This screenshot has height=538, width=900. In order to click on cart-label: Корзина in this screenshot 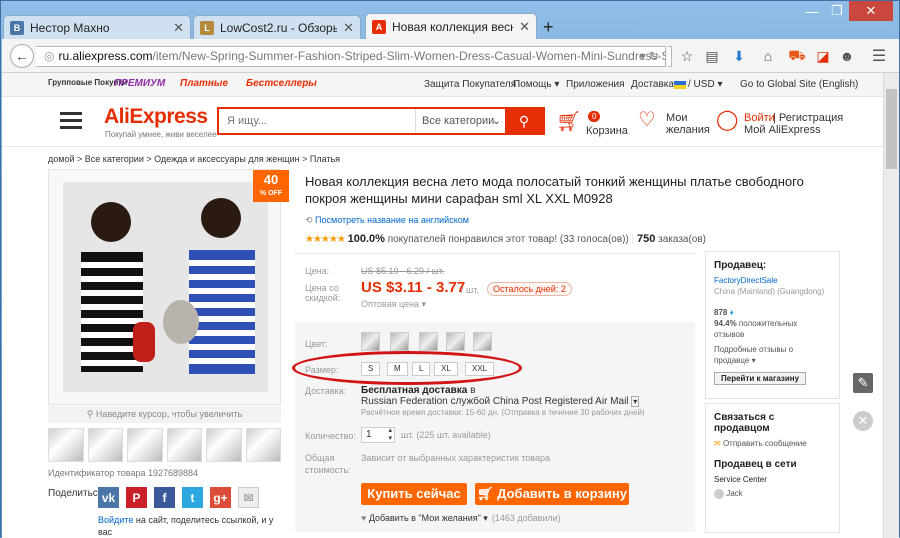, I will do `click(607, 131)`.